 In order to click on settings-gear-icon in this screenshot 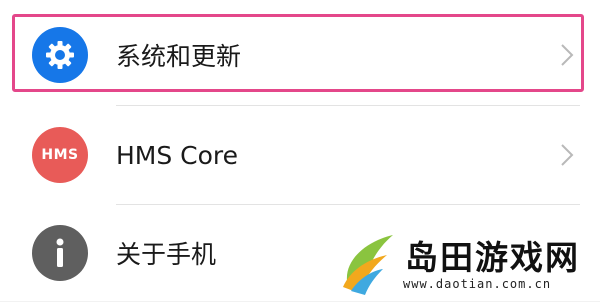, I will do `click(60, 55)`.